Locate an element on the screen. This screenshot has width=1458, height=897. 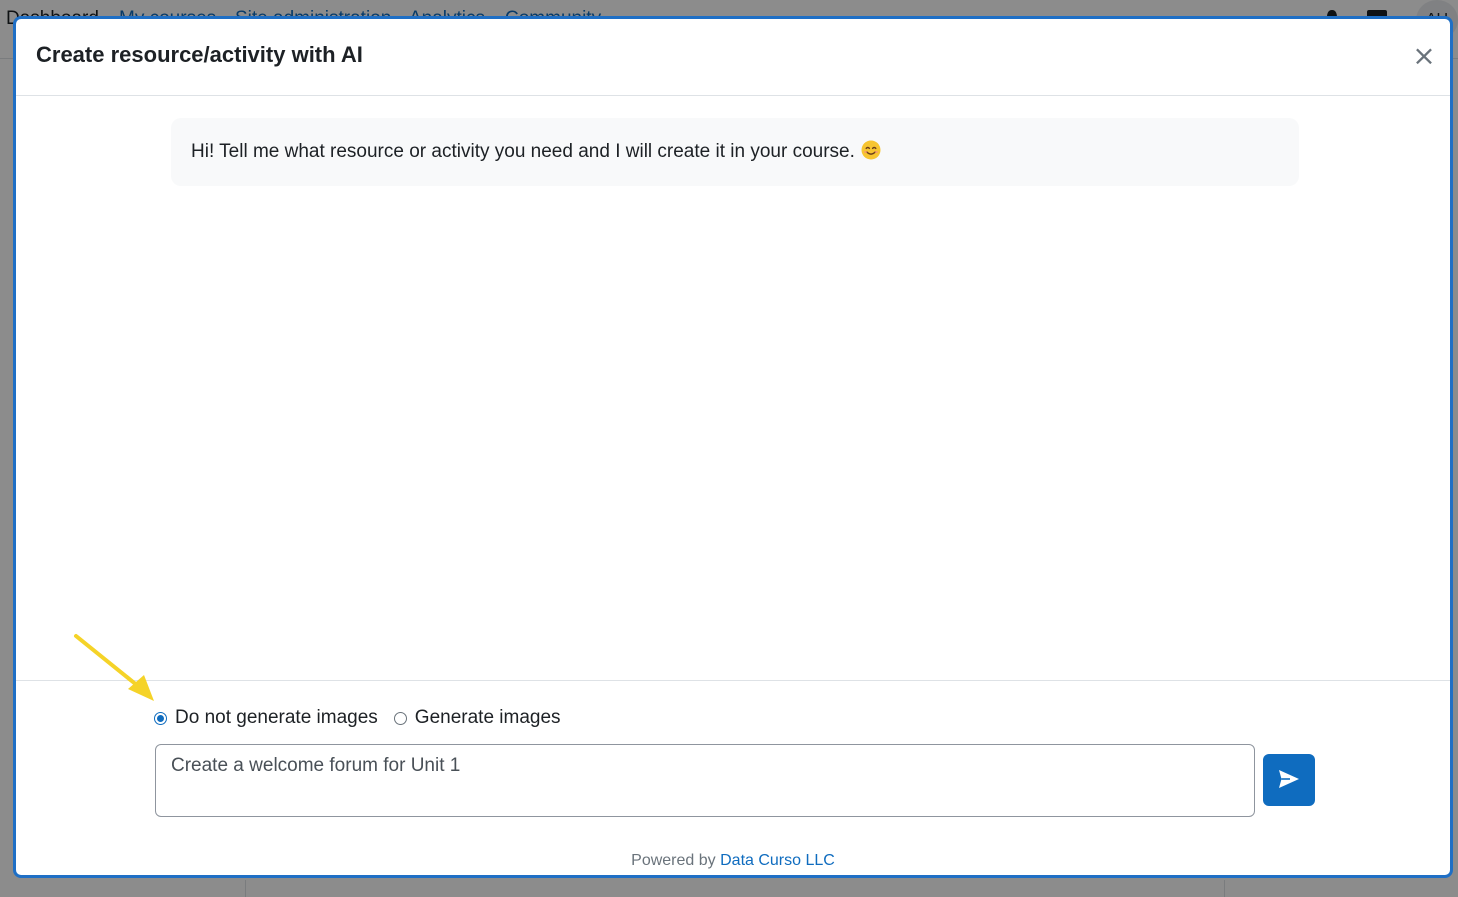
radio-generate-images-label: Generate images is located at coordinates (487, 717).